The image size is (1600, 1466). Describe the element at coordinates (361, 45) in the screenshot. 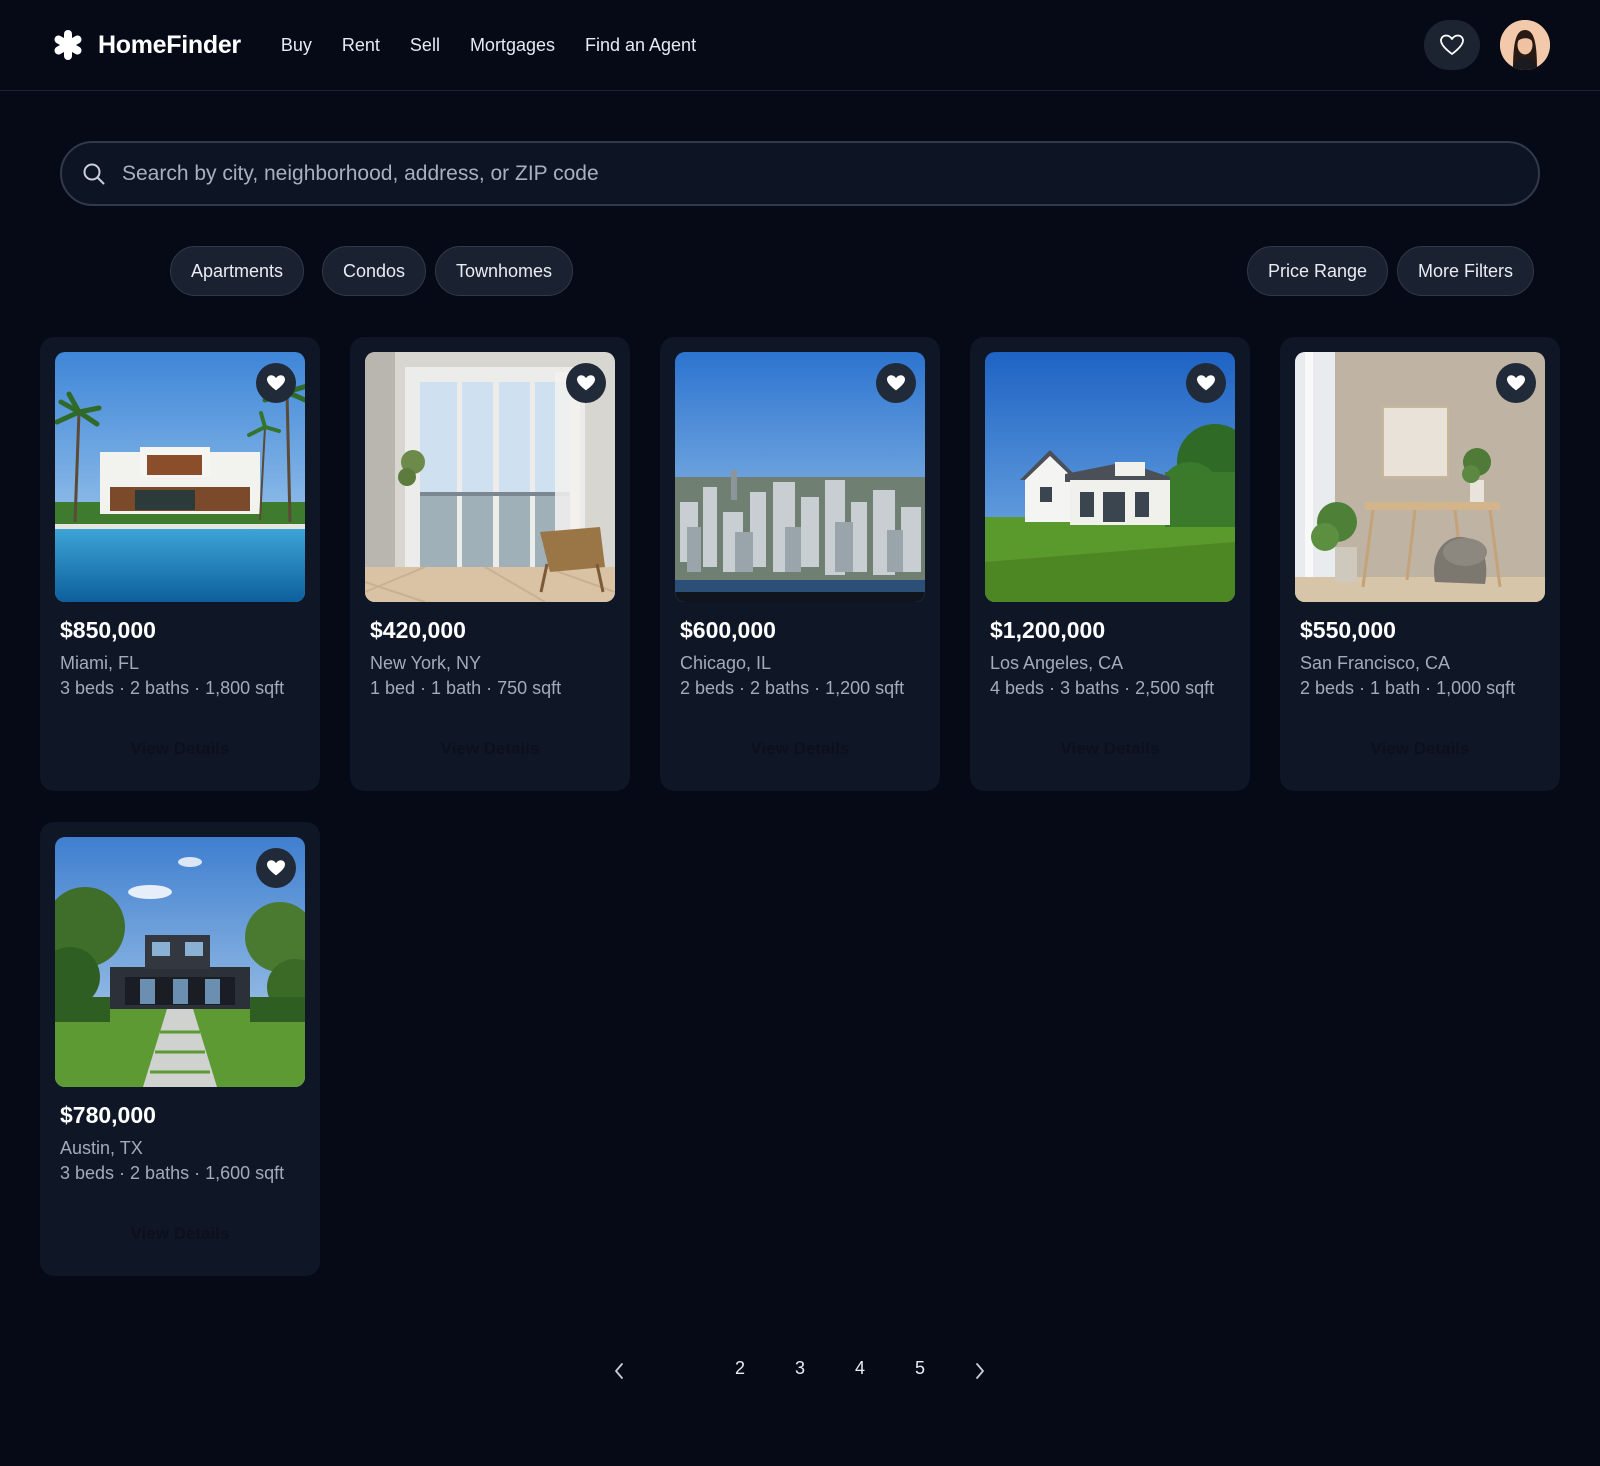

I see `nav-rent: Rent` at that location.